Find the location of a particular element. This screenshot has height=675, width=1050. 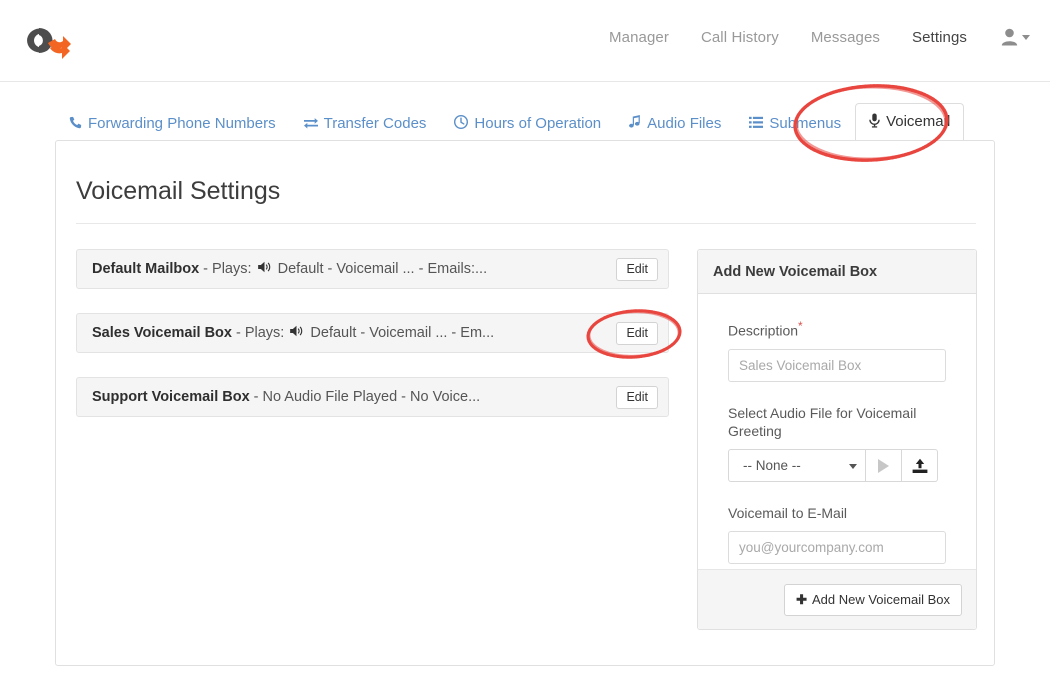

upload-icon is located at coordinates (919, 465).